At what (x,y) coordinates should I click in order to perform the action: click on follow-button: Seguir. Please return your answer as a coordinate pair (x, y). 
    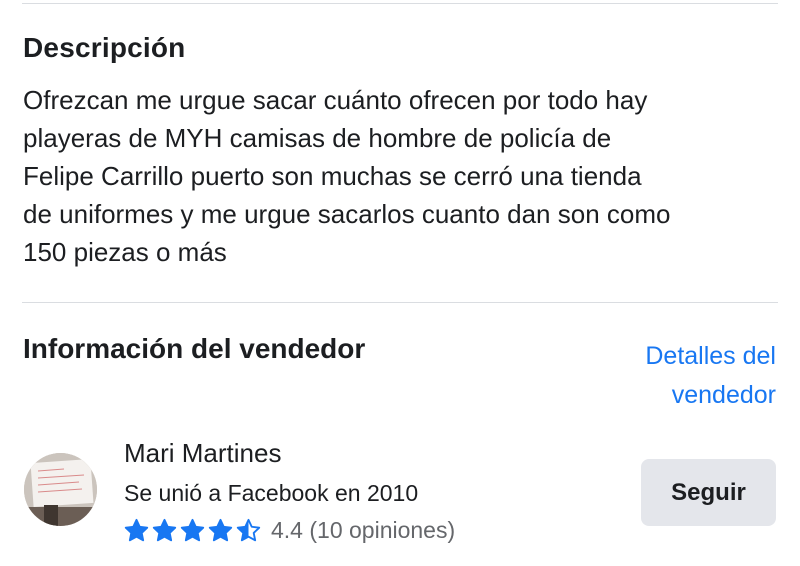
    Looking at the image, I should click on (708, 492).